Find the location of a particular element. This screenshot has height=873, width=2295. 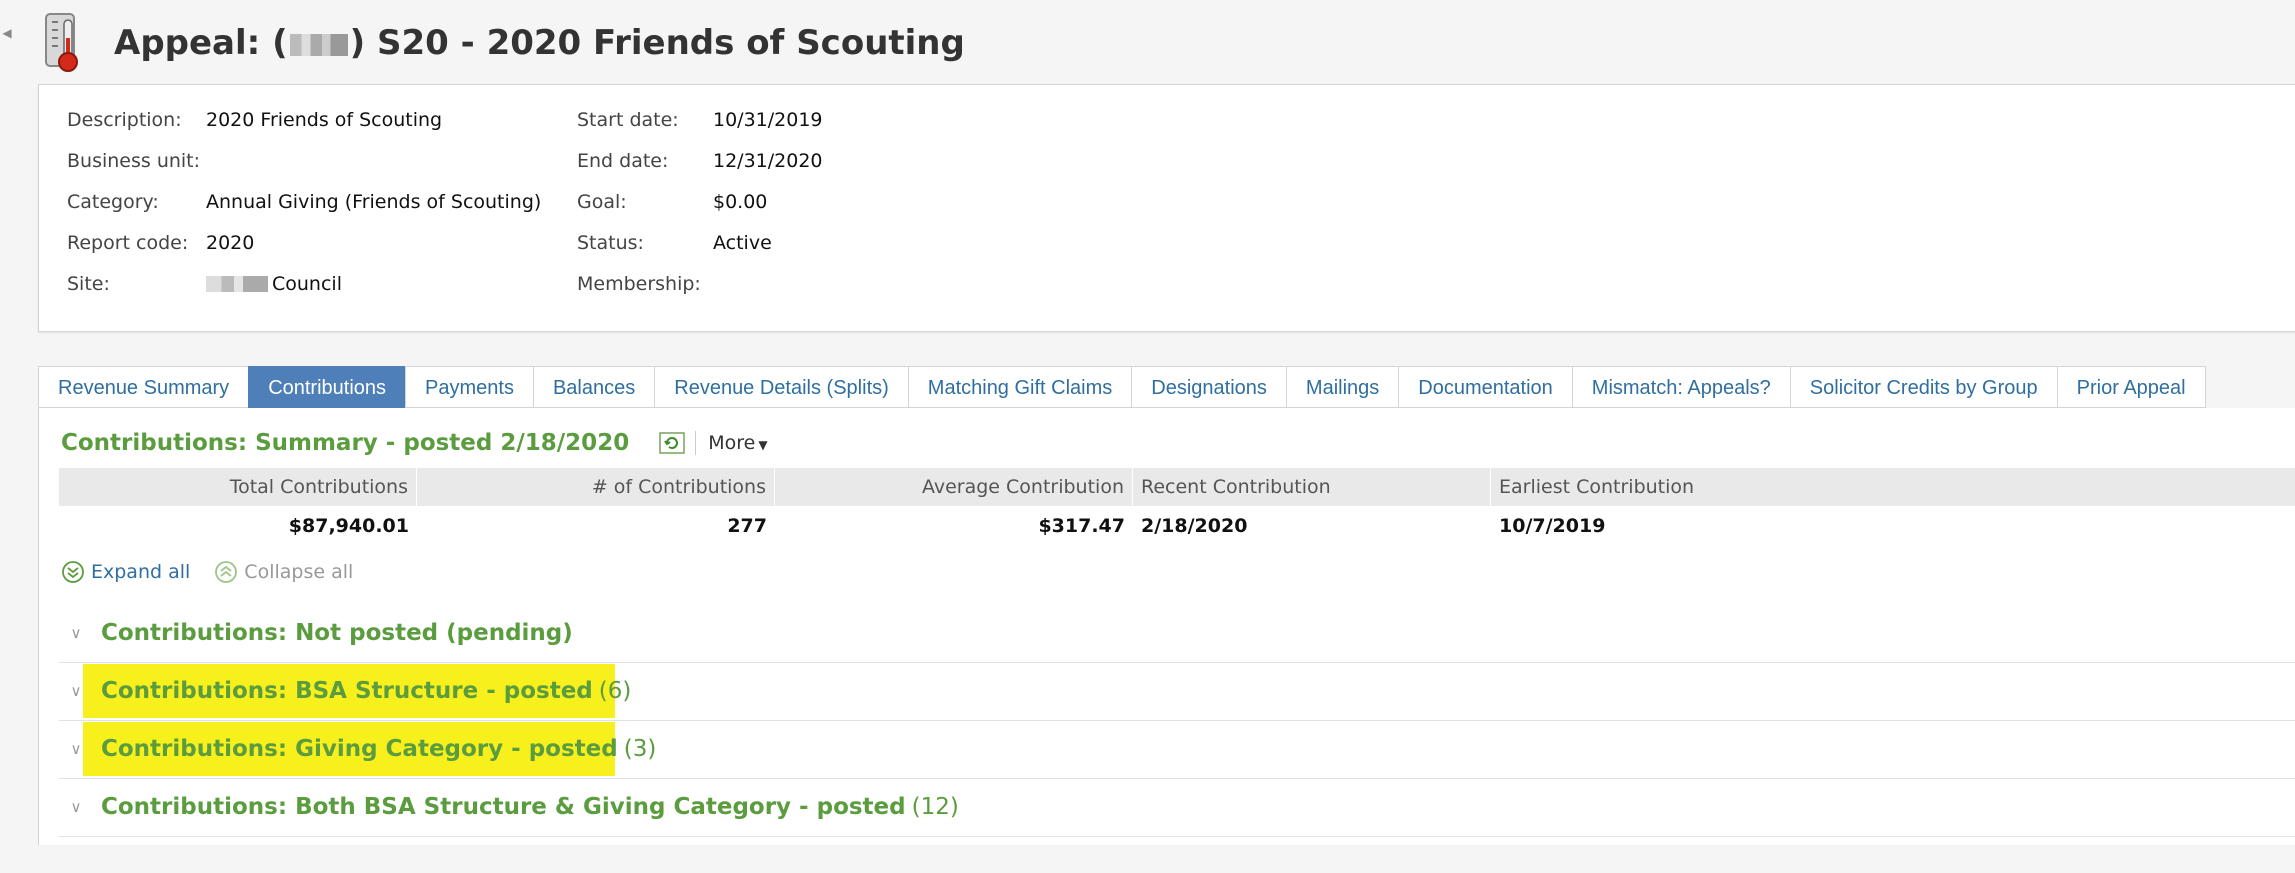

detail-row-business-unit: Business unit: is located at coordinates (134, 160).